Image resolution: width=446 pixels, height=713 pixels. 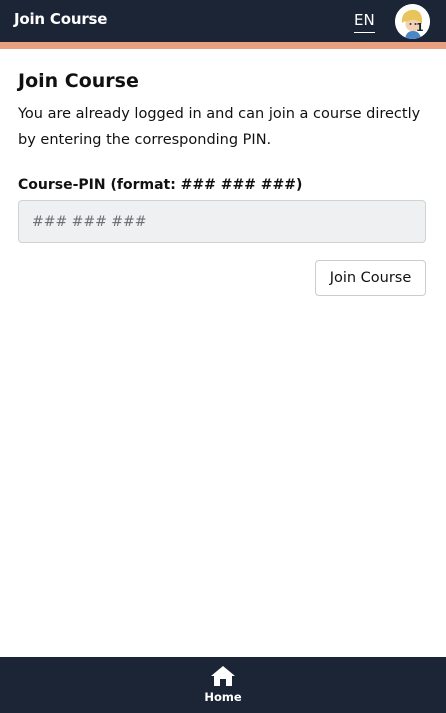 I want to click on nav-item-home-label: Home, so click(x=223, y=697).